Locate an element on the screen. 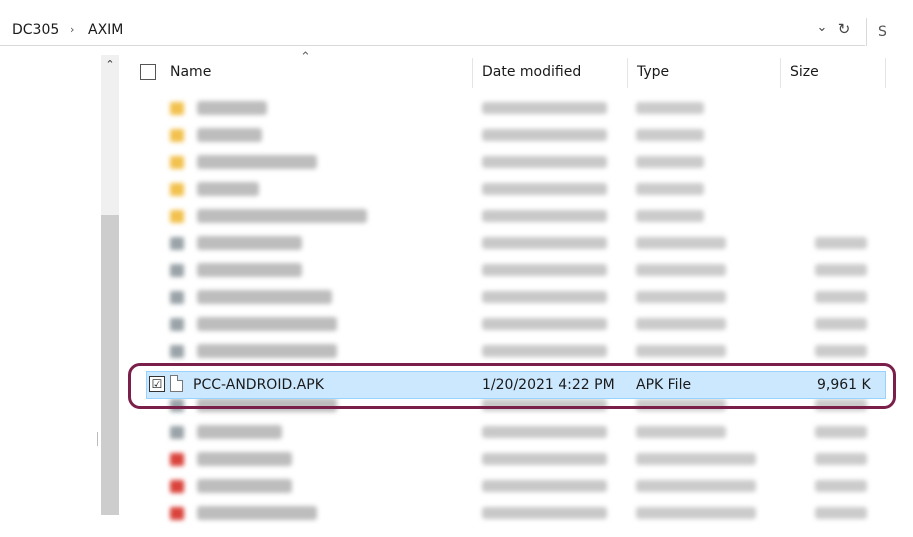 The image size is (913, 537). column-header: Name Date modified Type Size is located at coordinates (505, 72).